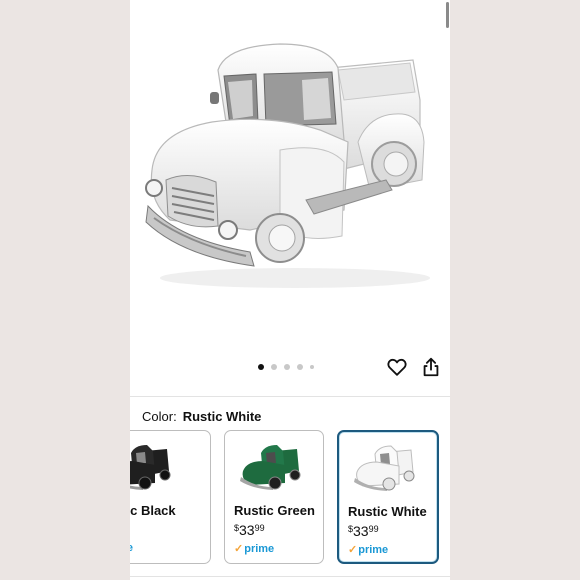 The image size is (580, 580). Describe the element at coordinates (222, 416) in the screenshot. I see `selected-color-value: Rustic White` at that location.